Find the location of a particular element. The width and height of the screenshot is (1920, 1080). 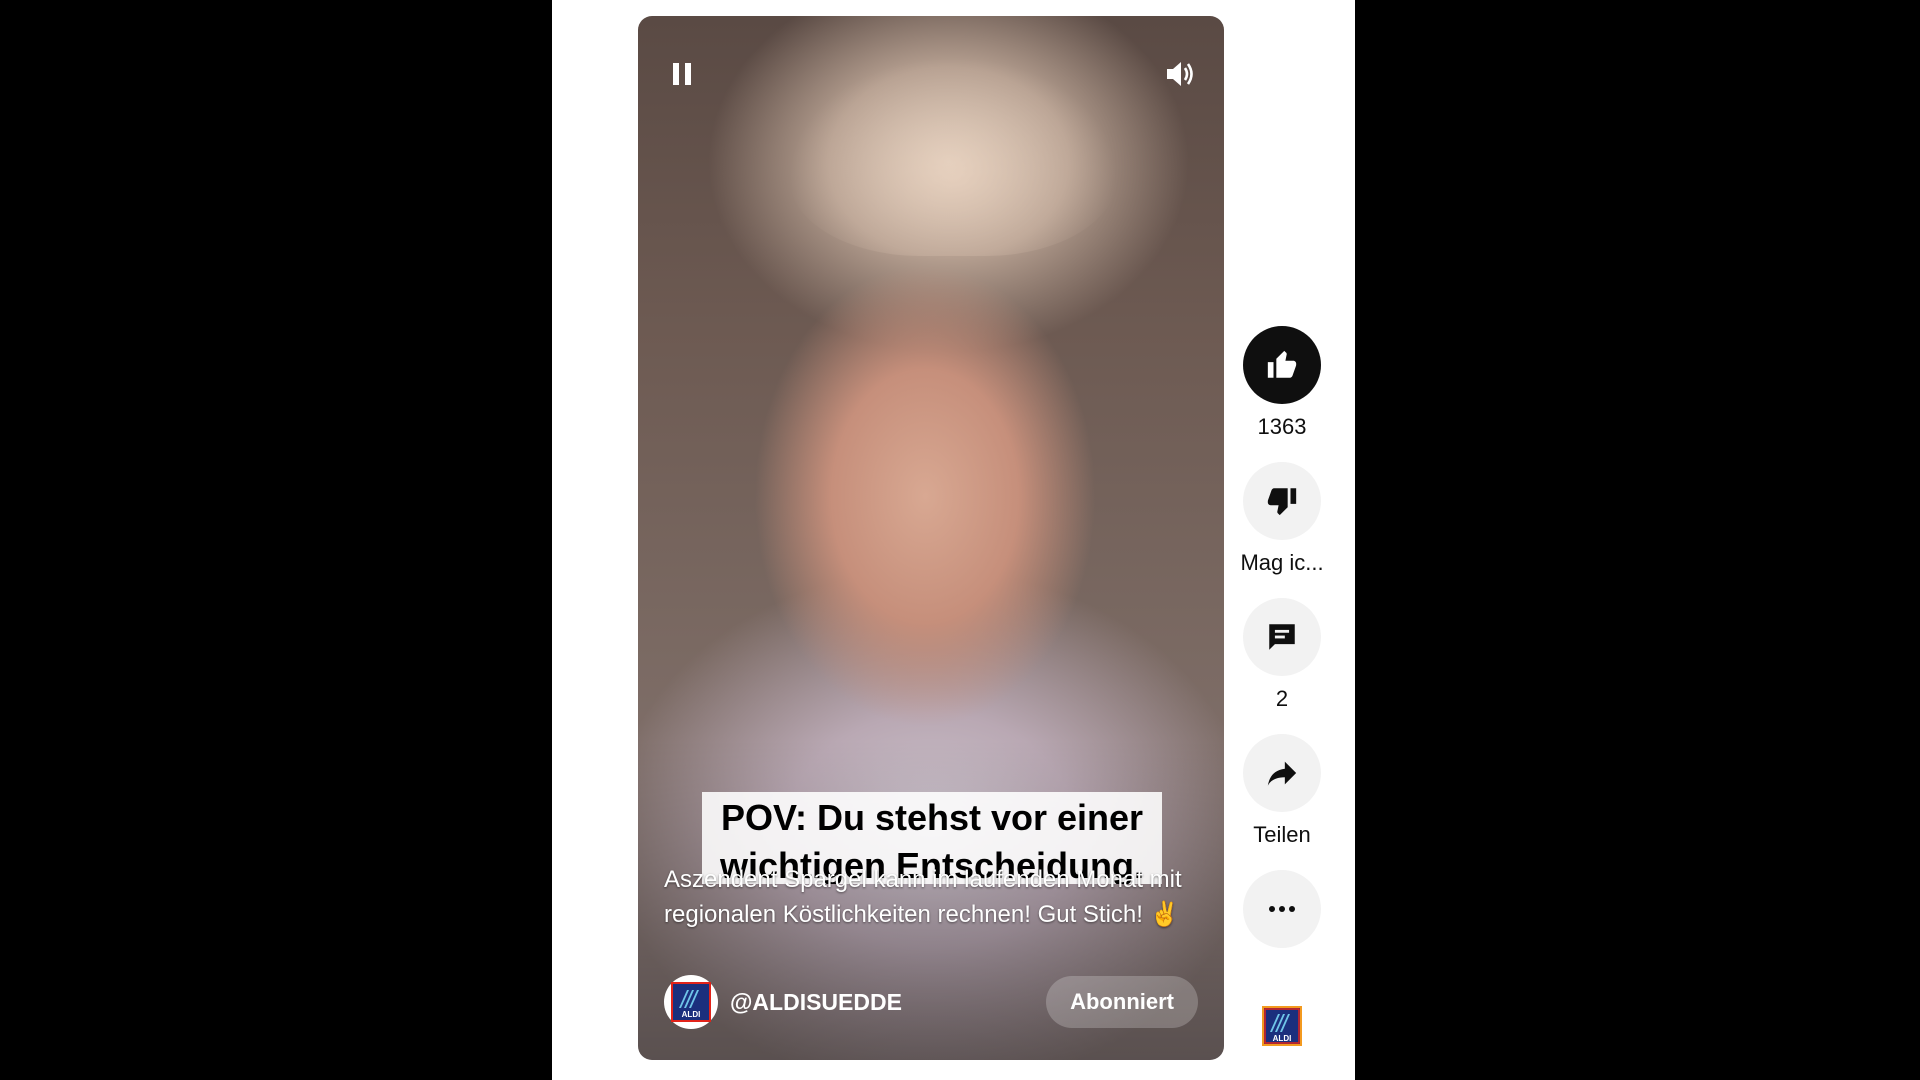

volume-button is located at coordinates (1180, 74).